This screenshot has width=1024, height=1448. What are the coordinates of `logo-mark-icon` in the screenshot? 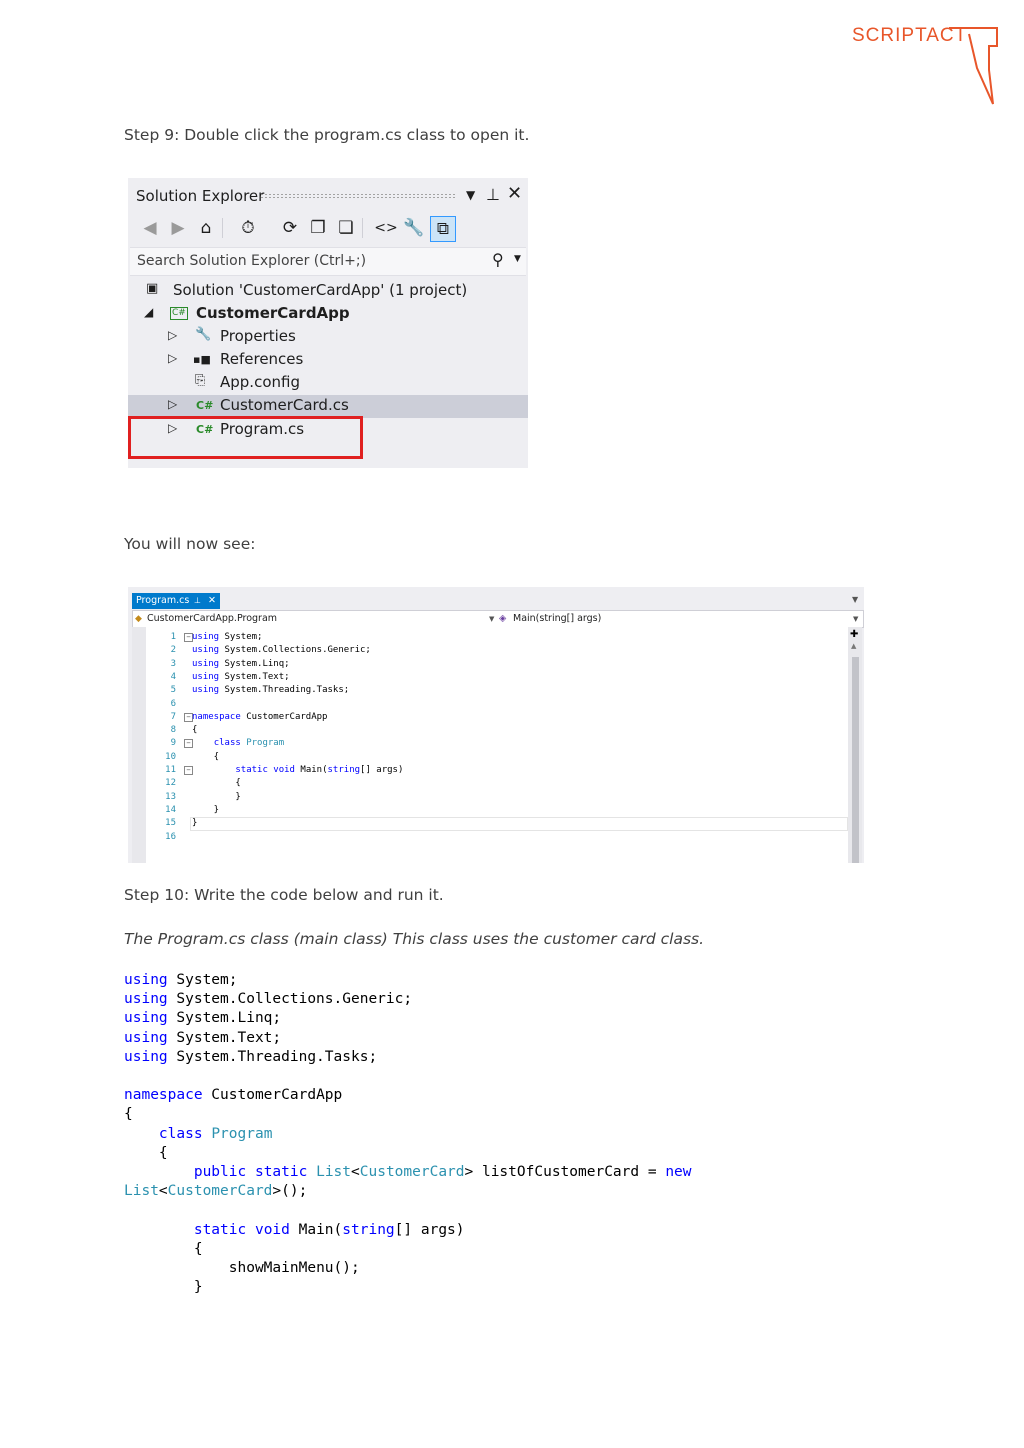 It's located at (973, 66).